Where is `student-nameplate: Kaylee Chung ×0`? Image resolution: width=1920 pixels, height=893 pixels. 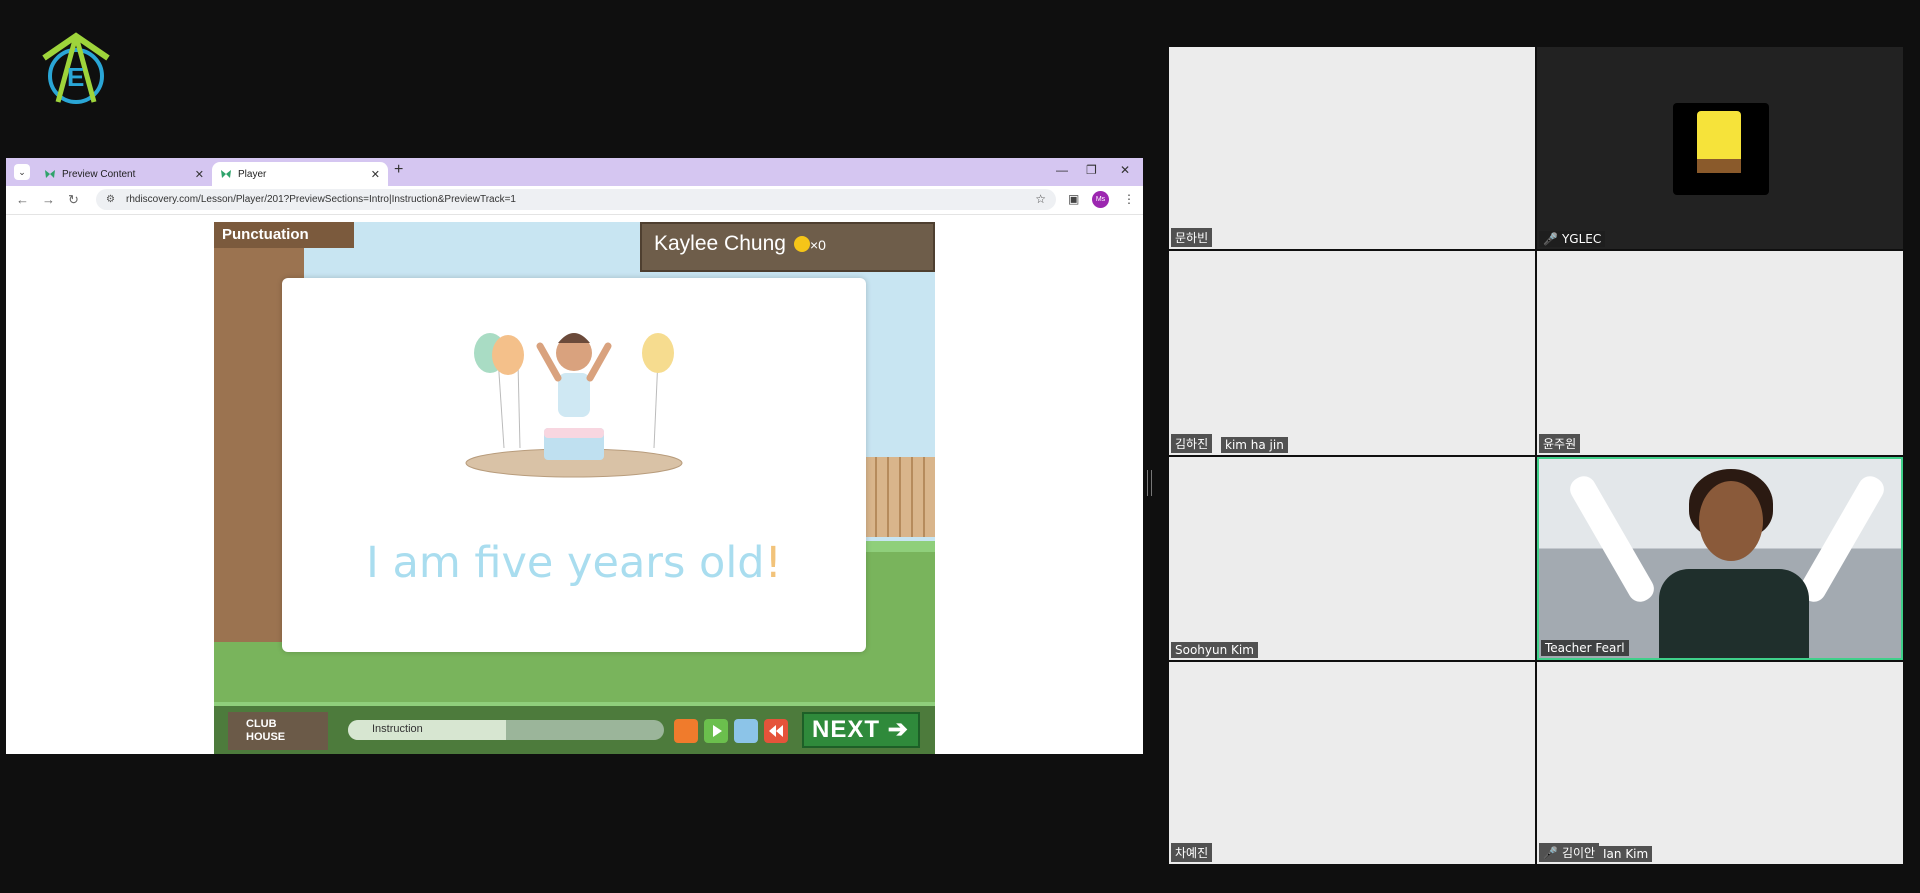 student-nameplate: Kaylee Chung ×0 is located at coordinates (787, 247).